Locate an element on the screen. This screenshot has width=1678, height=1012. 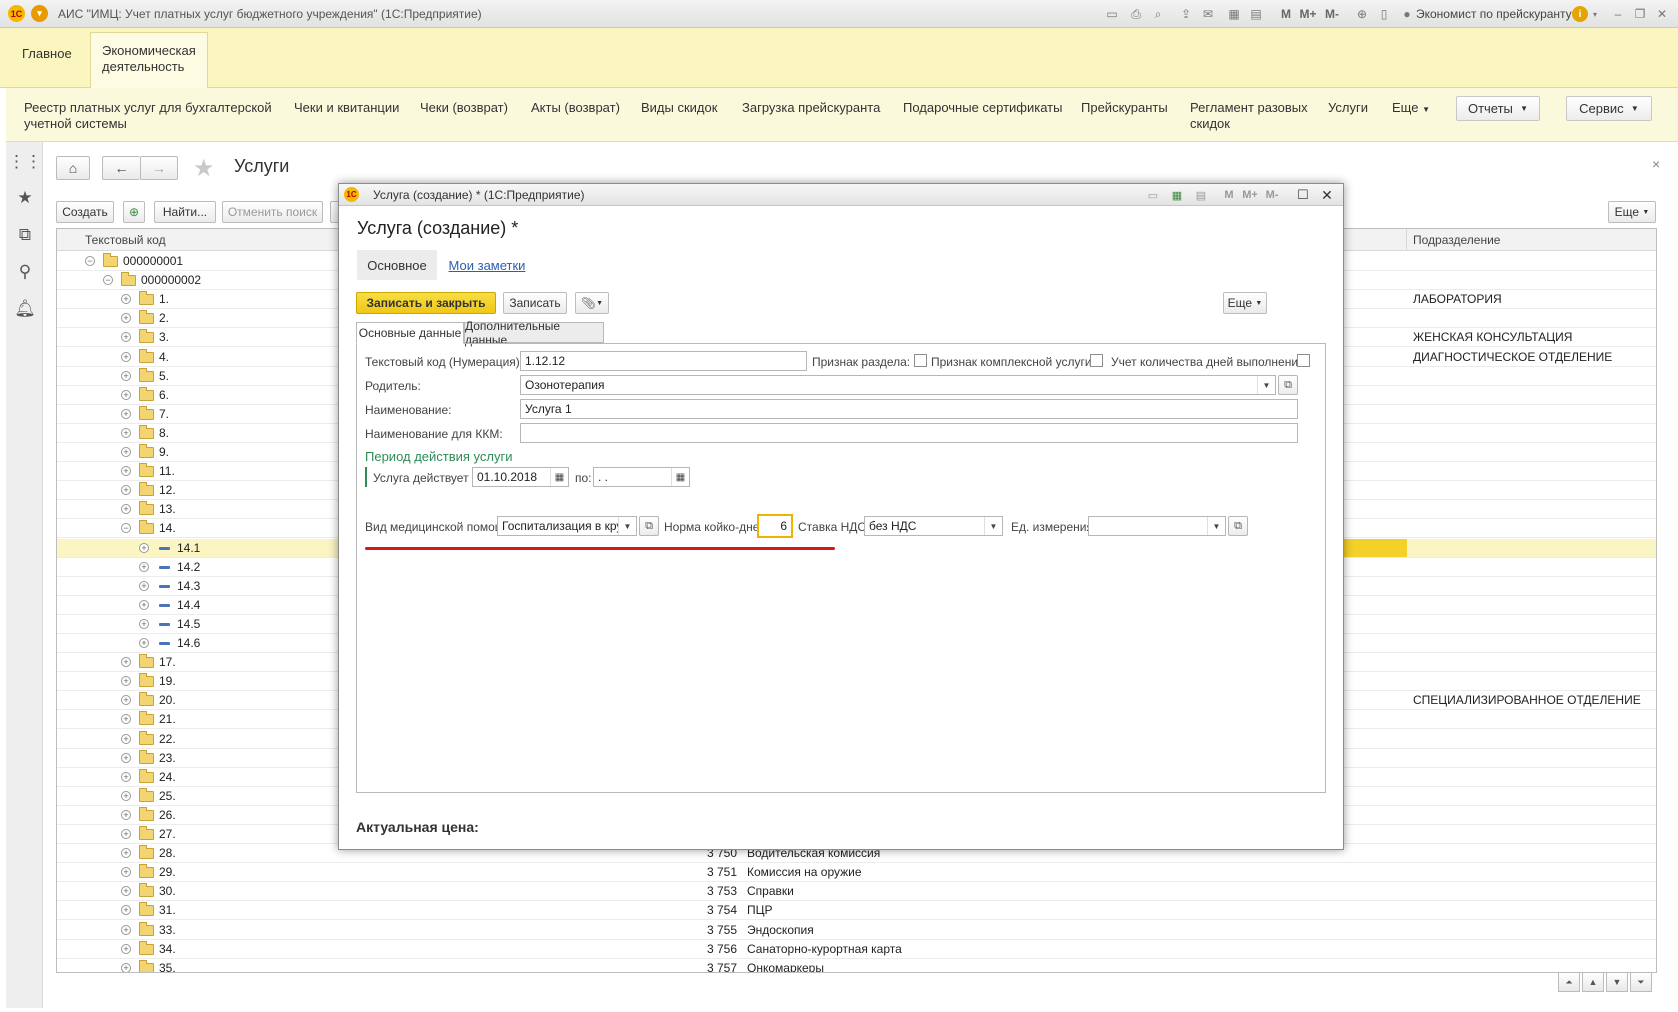
save-button: Записать is located at coordinates (535, 303).